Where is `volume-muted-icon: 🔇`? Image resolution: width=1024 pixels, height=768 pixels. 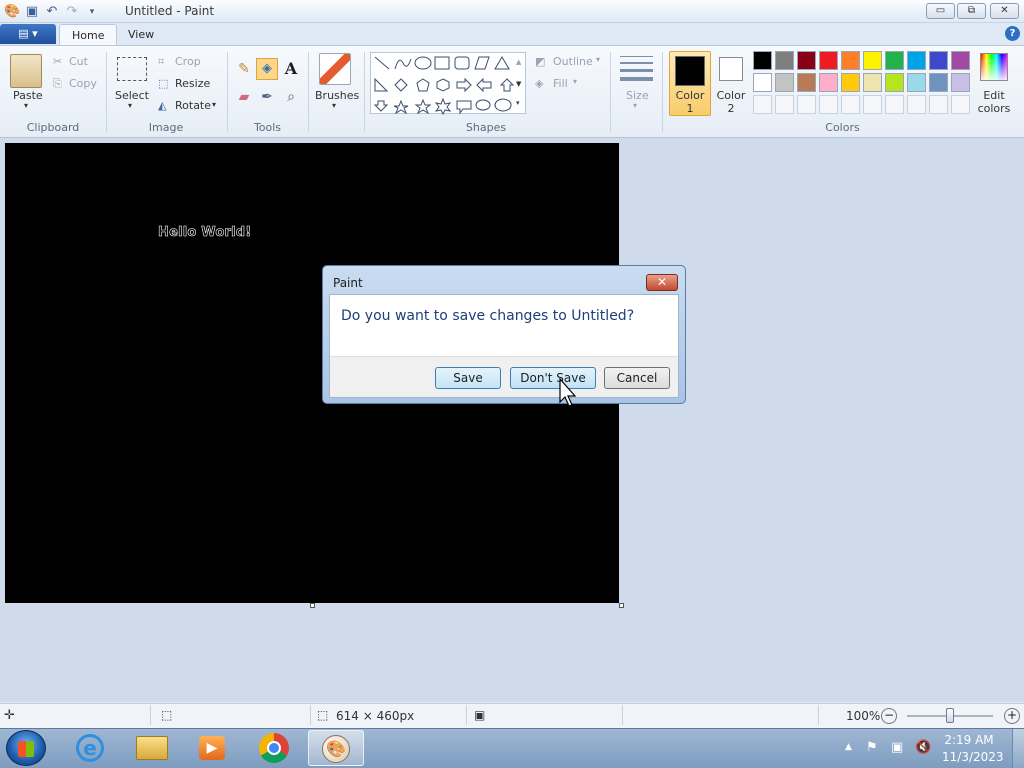
volume-muted-icon: 🔇 is located at coordinates (923, 747).